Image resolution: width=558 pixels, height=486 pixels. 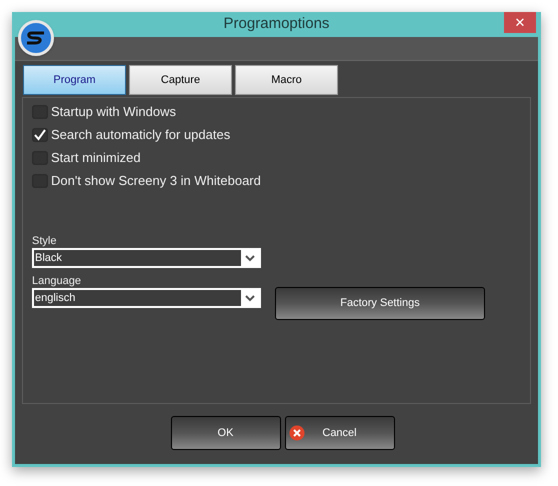 I want to click on dropdown-value: englisch, so click(x=137, y=298).